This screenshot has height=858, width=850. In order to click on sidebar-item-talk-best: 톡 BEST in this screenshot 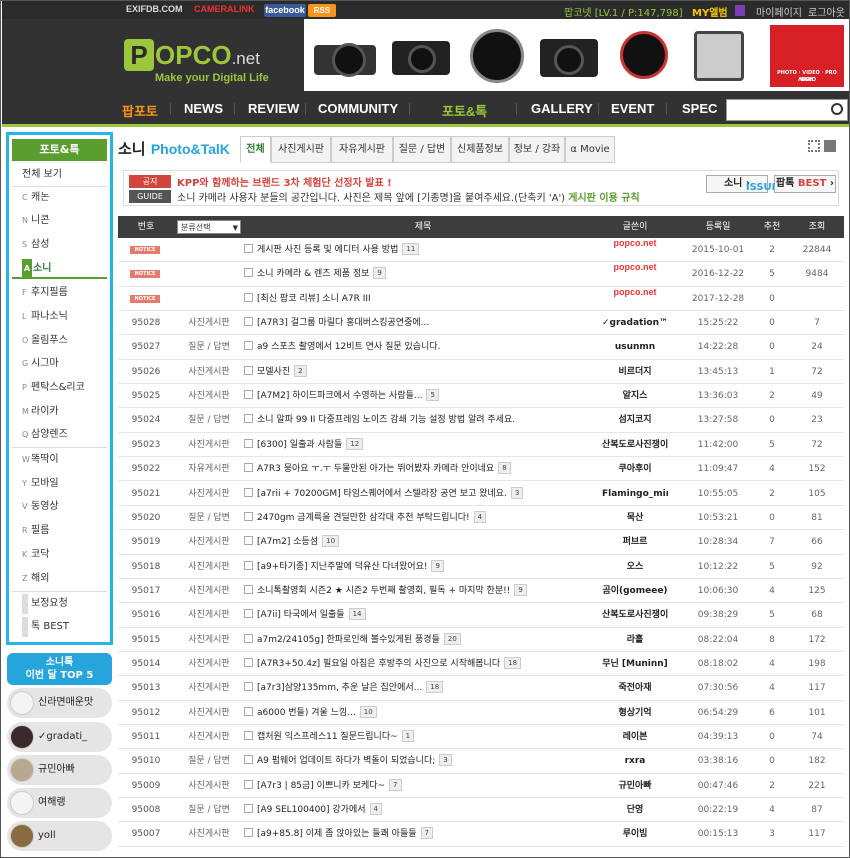, I will do `click(59, 627)`.